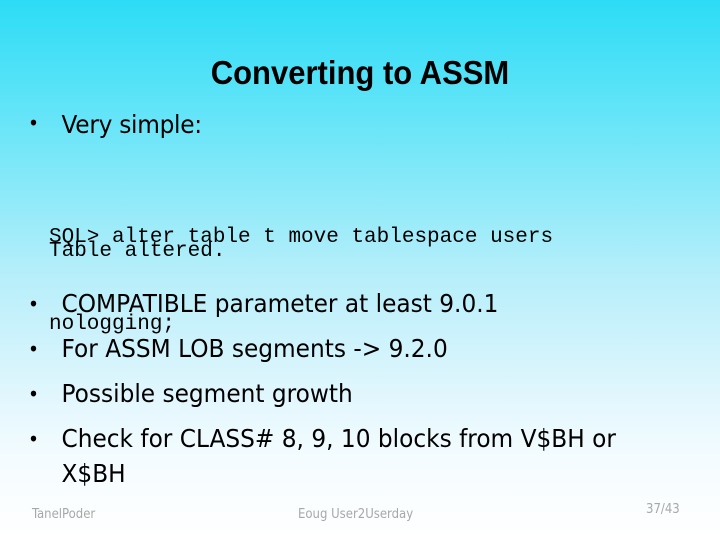 The width and height of the screenshot is (720, 540). I want to click on intro-bullet: • Very simple:, so click(115, 124).